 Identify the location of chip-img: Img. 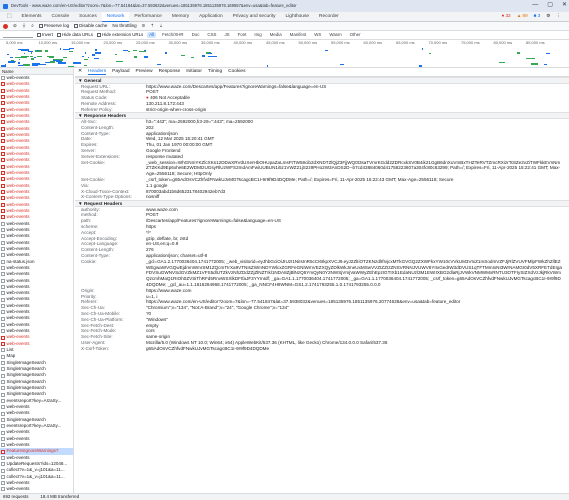
(257, 34).